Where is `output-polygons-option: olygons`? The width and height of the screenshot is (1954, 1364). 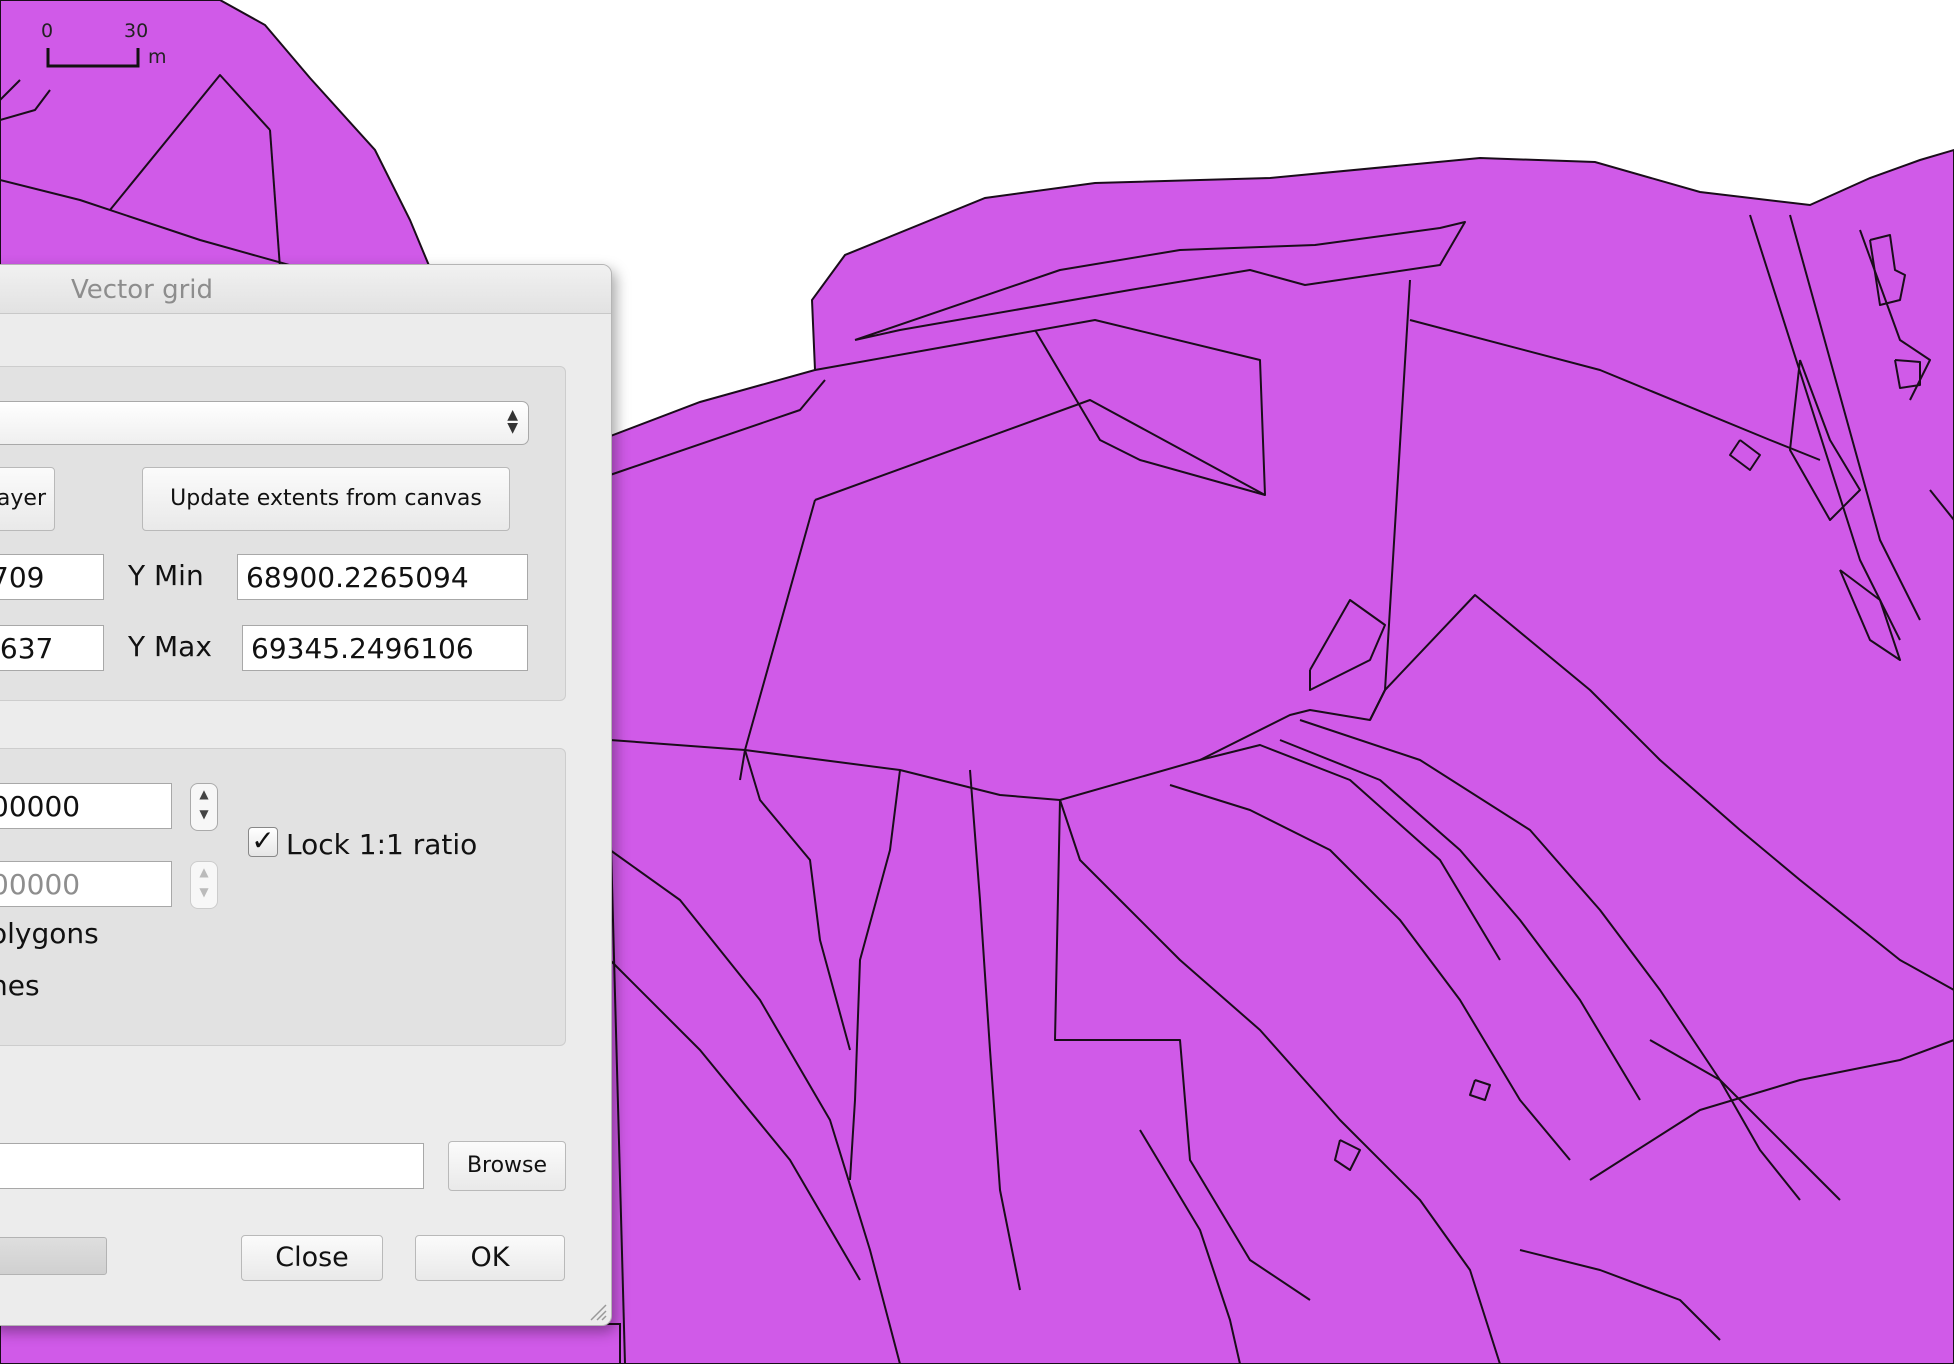
output-polygons-option: olygons is located at coordinates (49, 933).